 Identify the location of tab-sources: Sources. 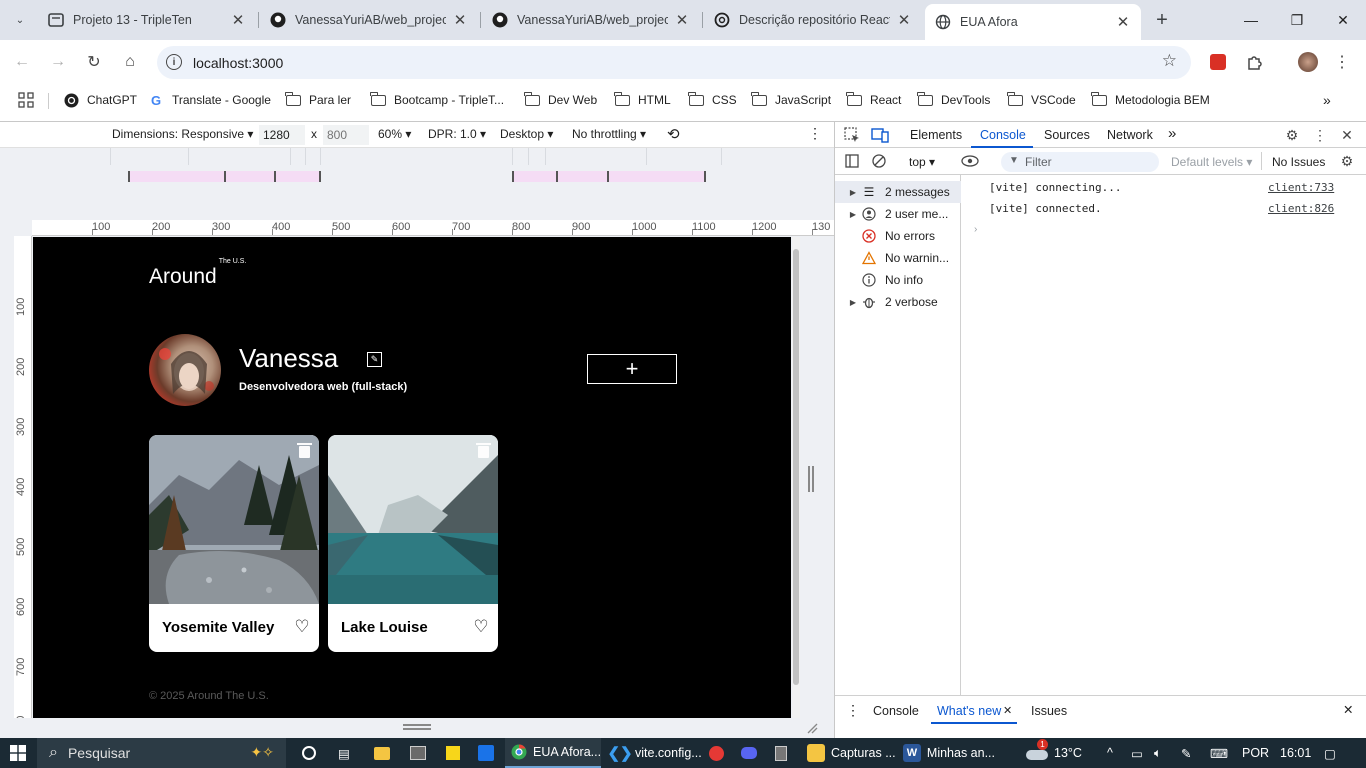
(1067, 135).